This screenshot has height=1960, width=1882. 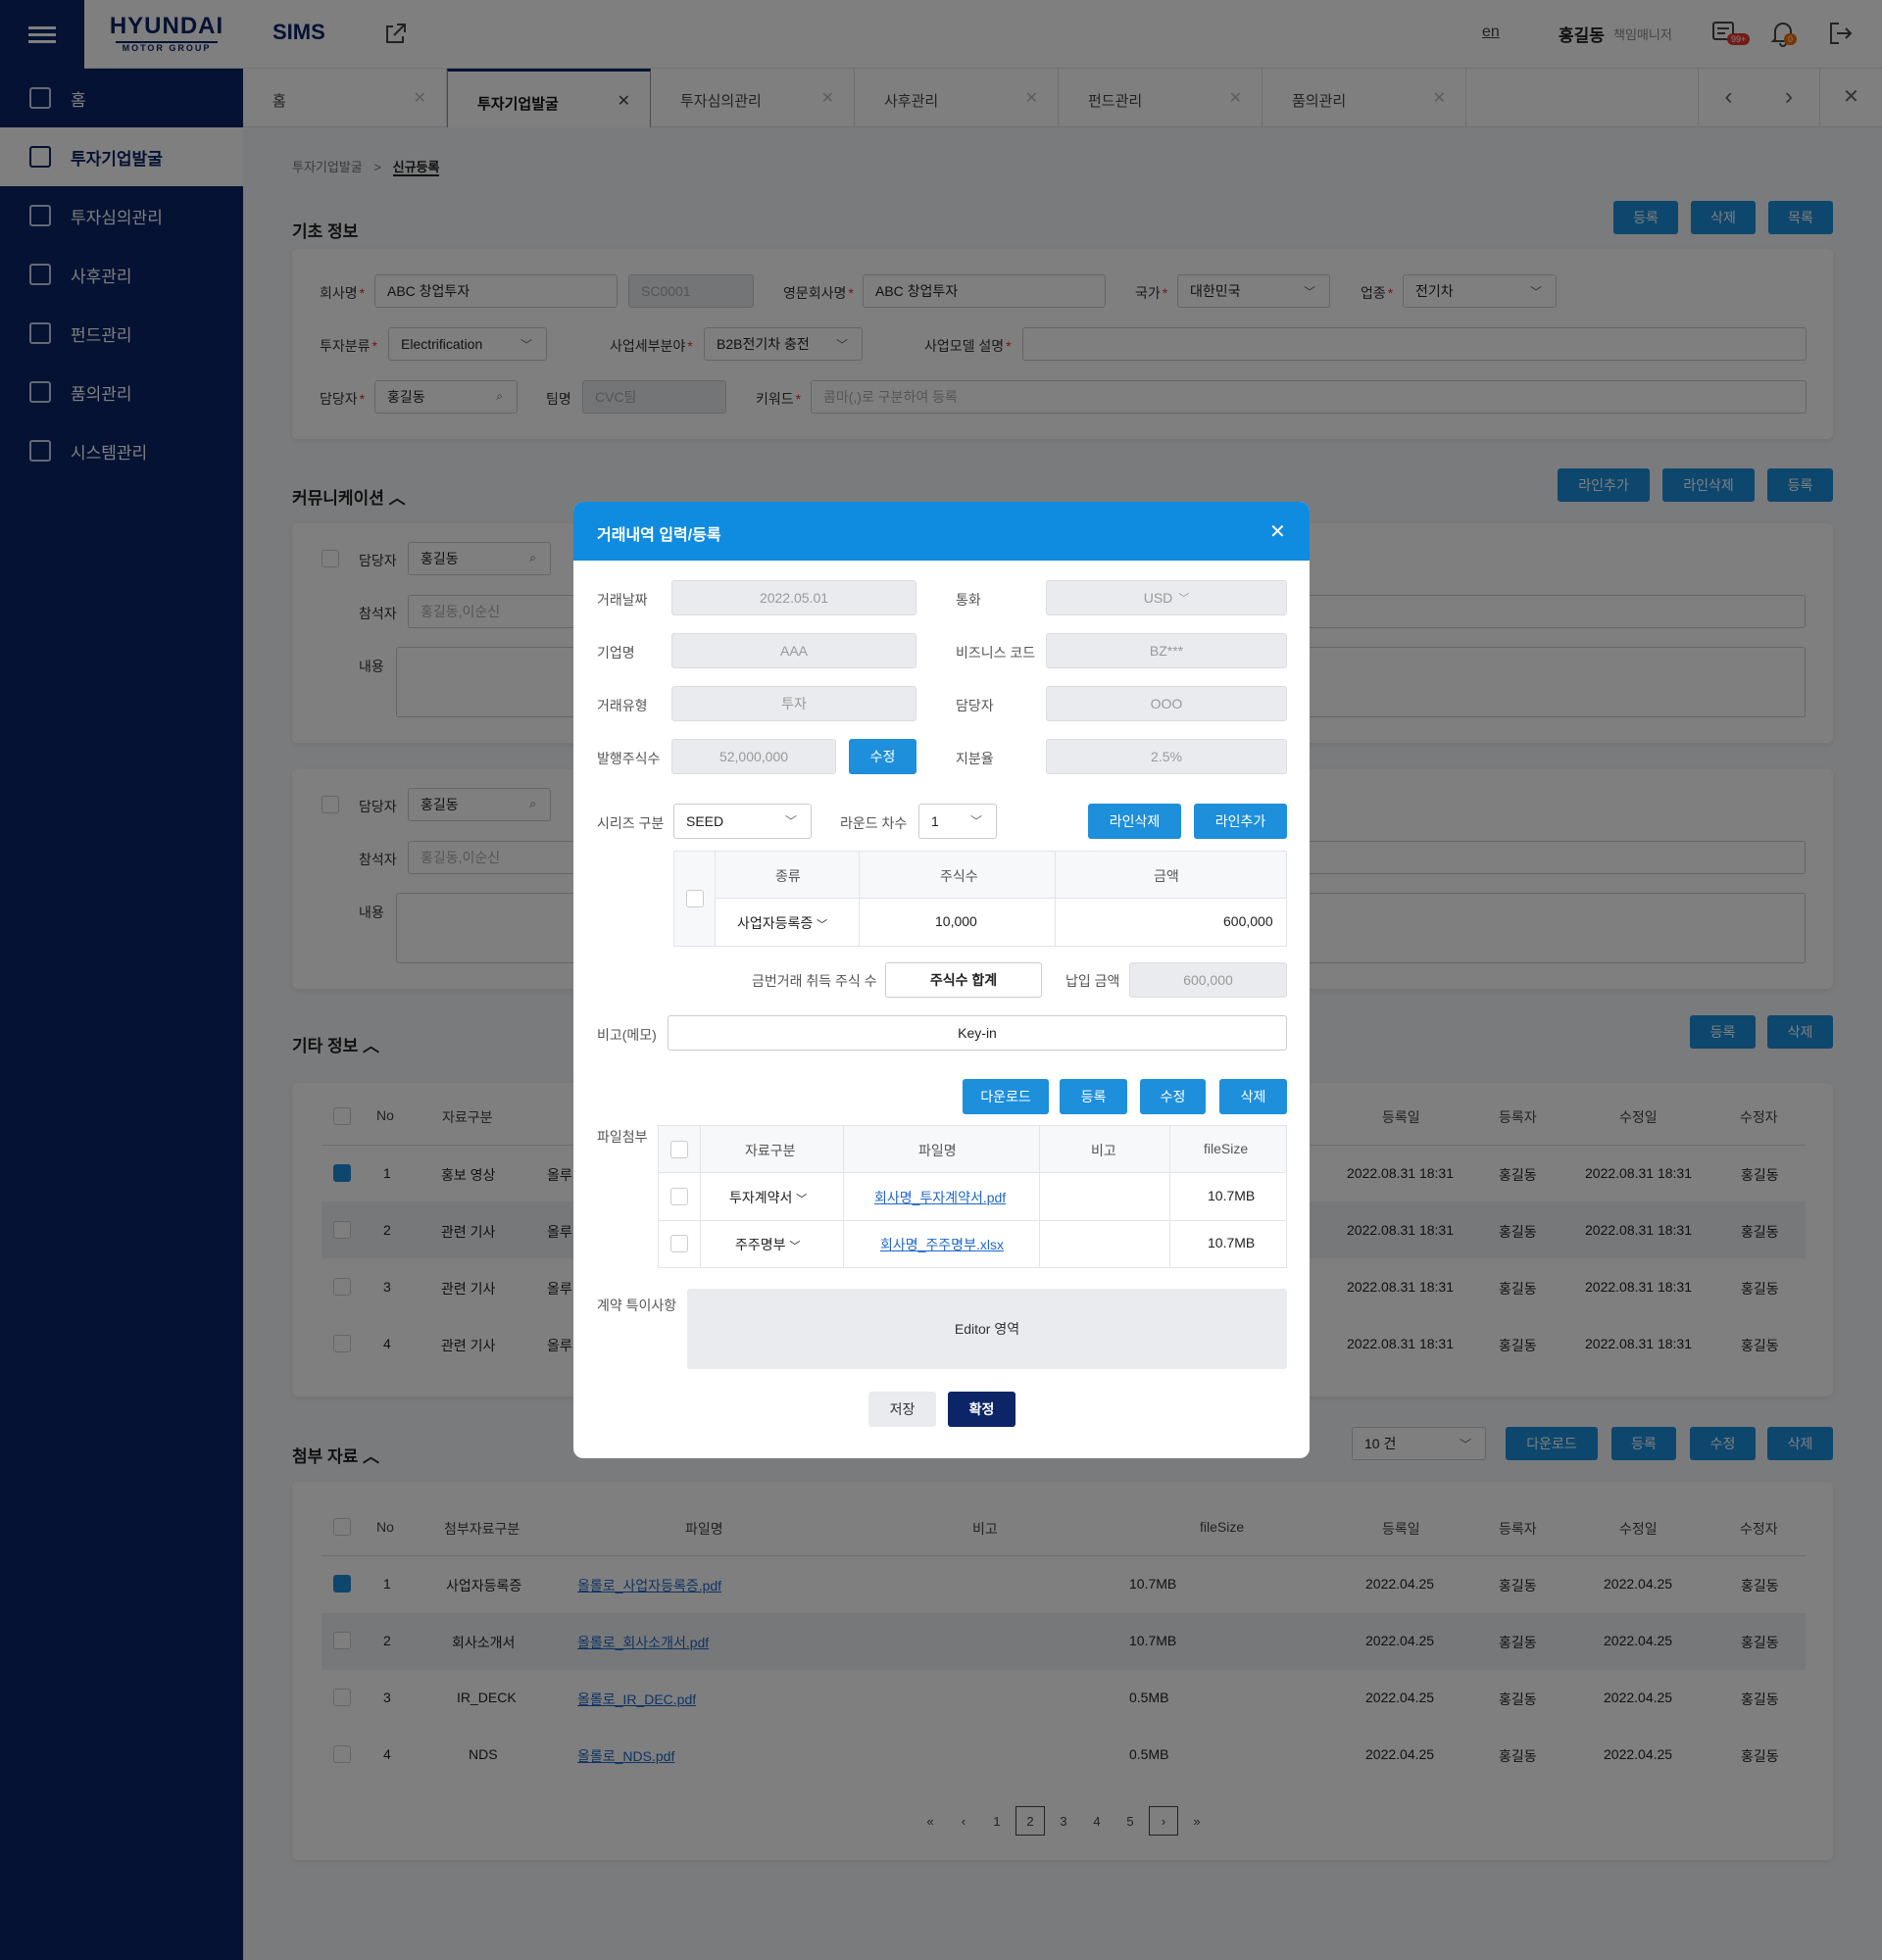 I want to click on line-delete-button: 라인삭제, so click(x=1135, y=821).